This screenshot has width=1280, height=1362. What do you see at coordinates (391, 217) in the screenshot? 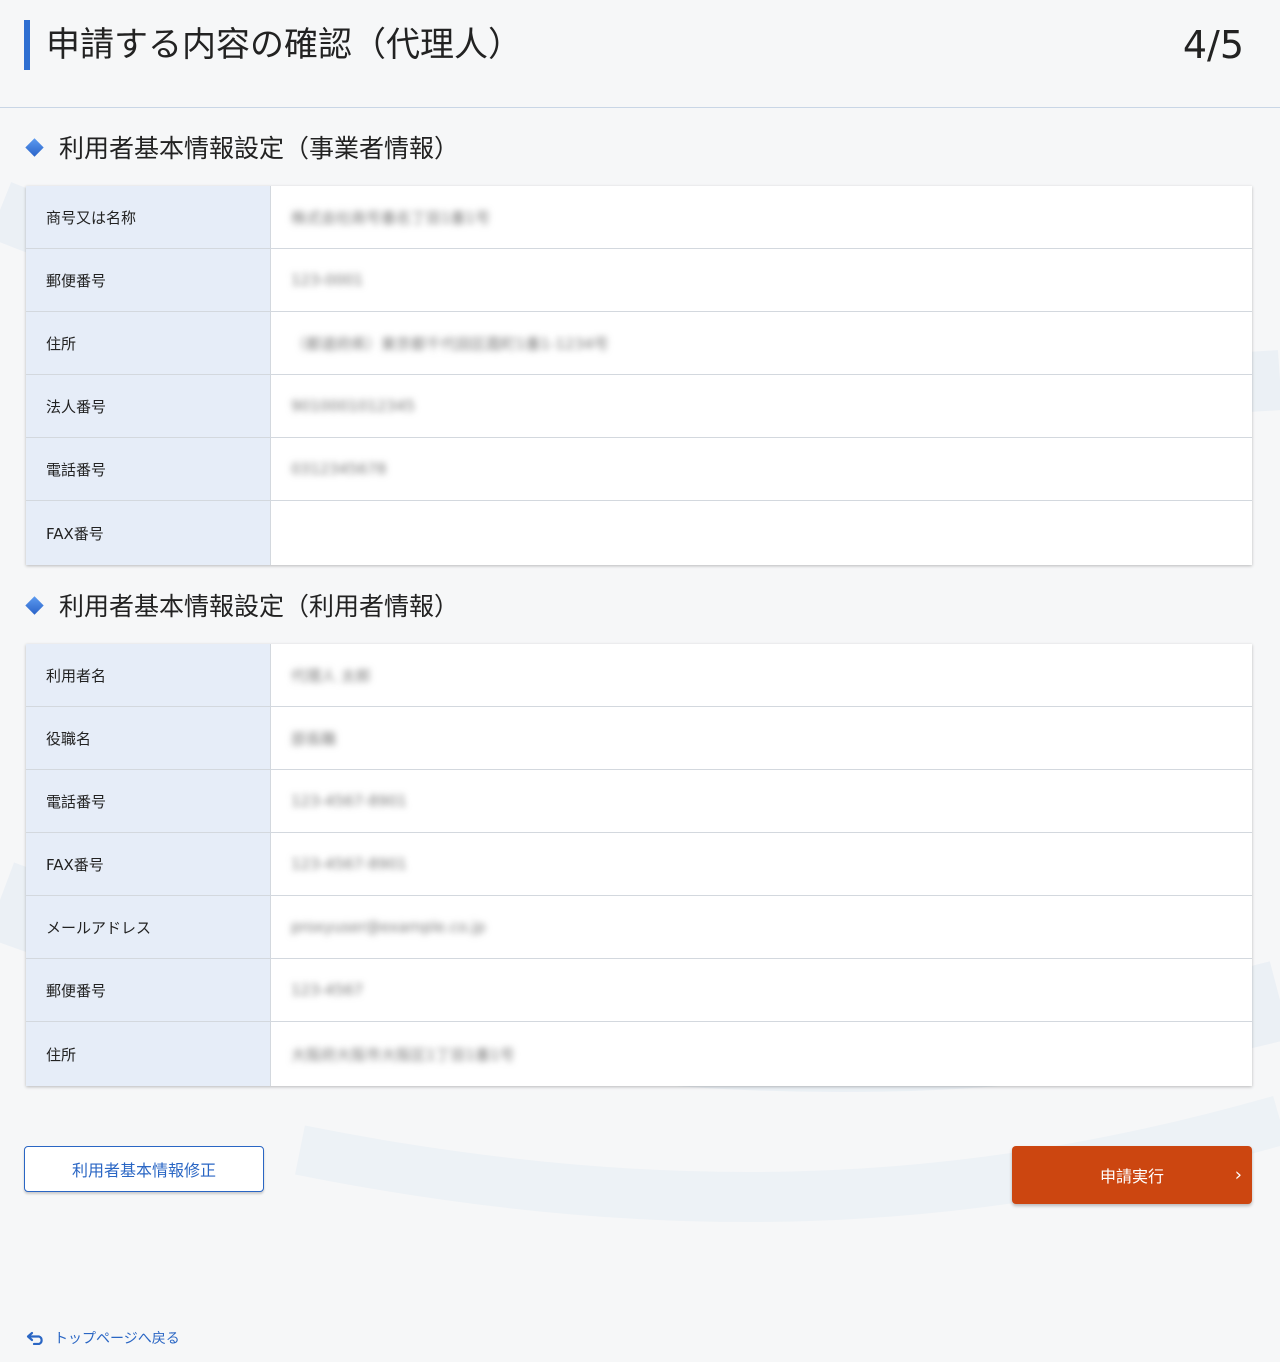
I see `row-value: 株式会社商号番名丁目1番1号` at bounding box center [391, 217].